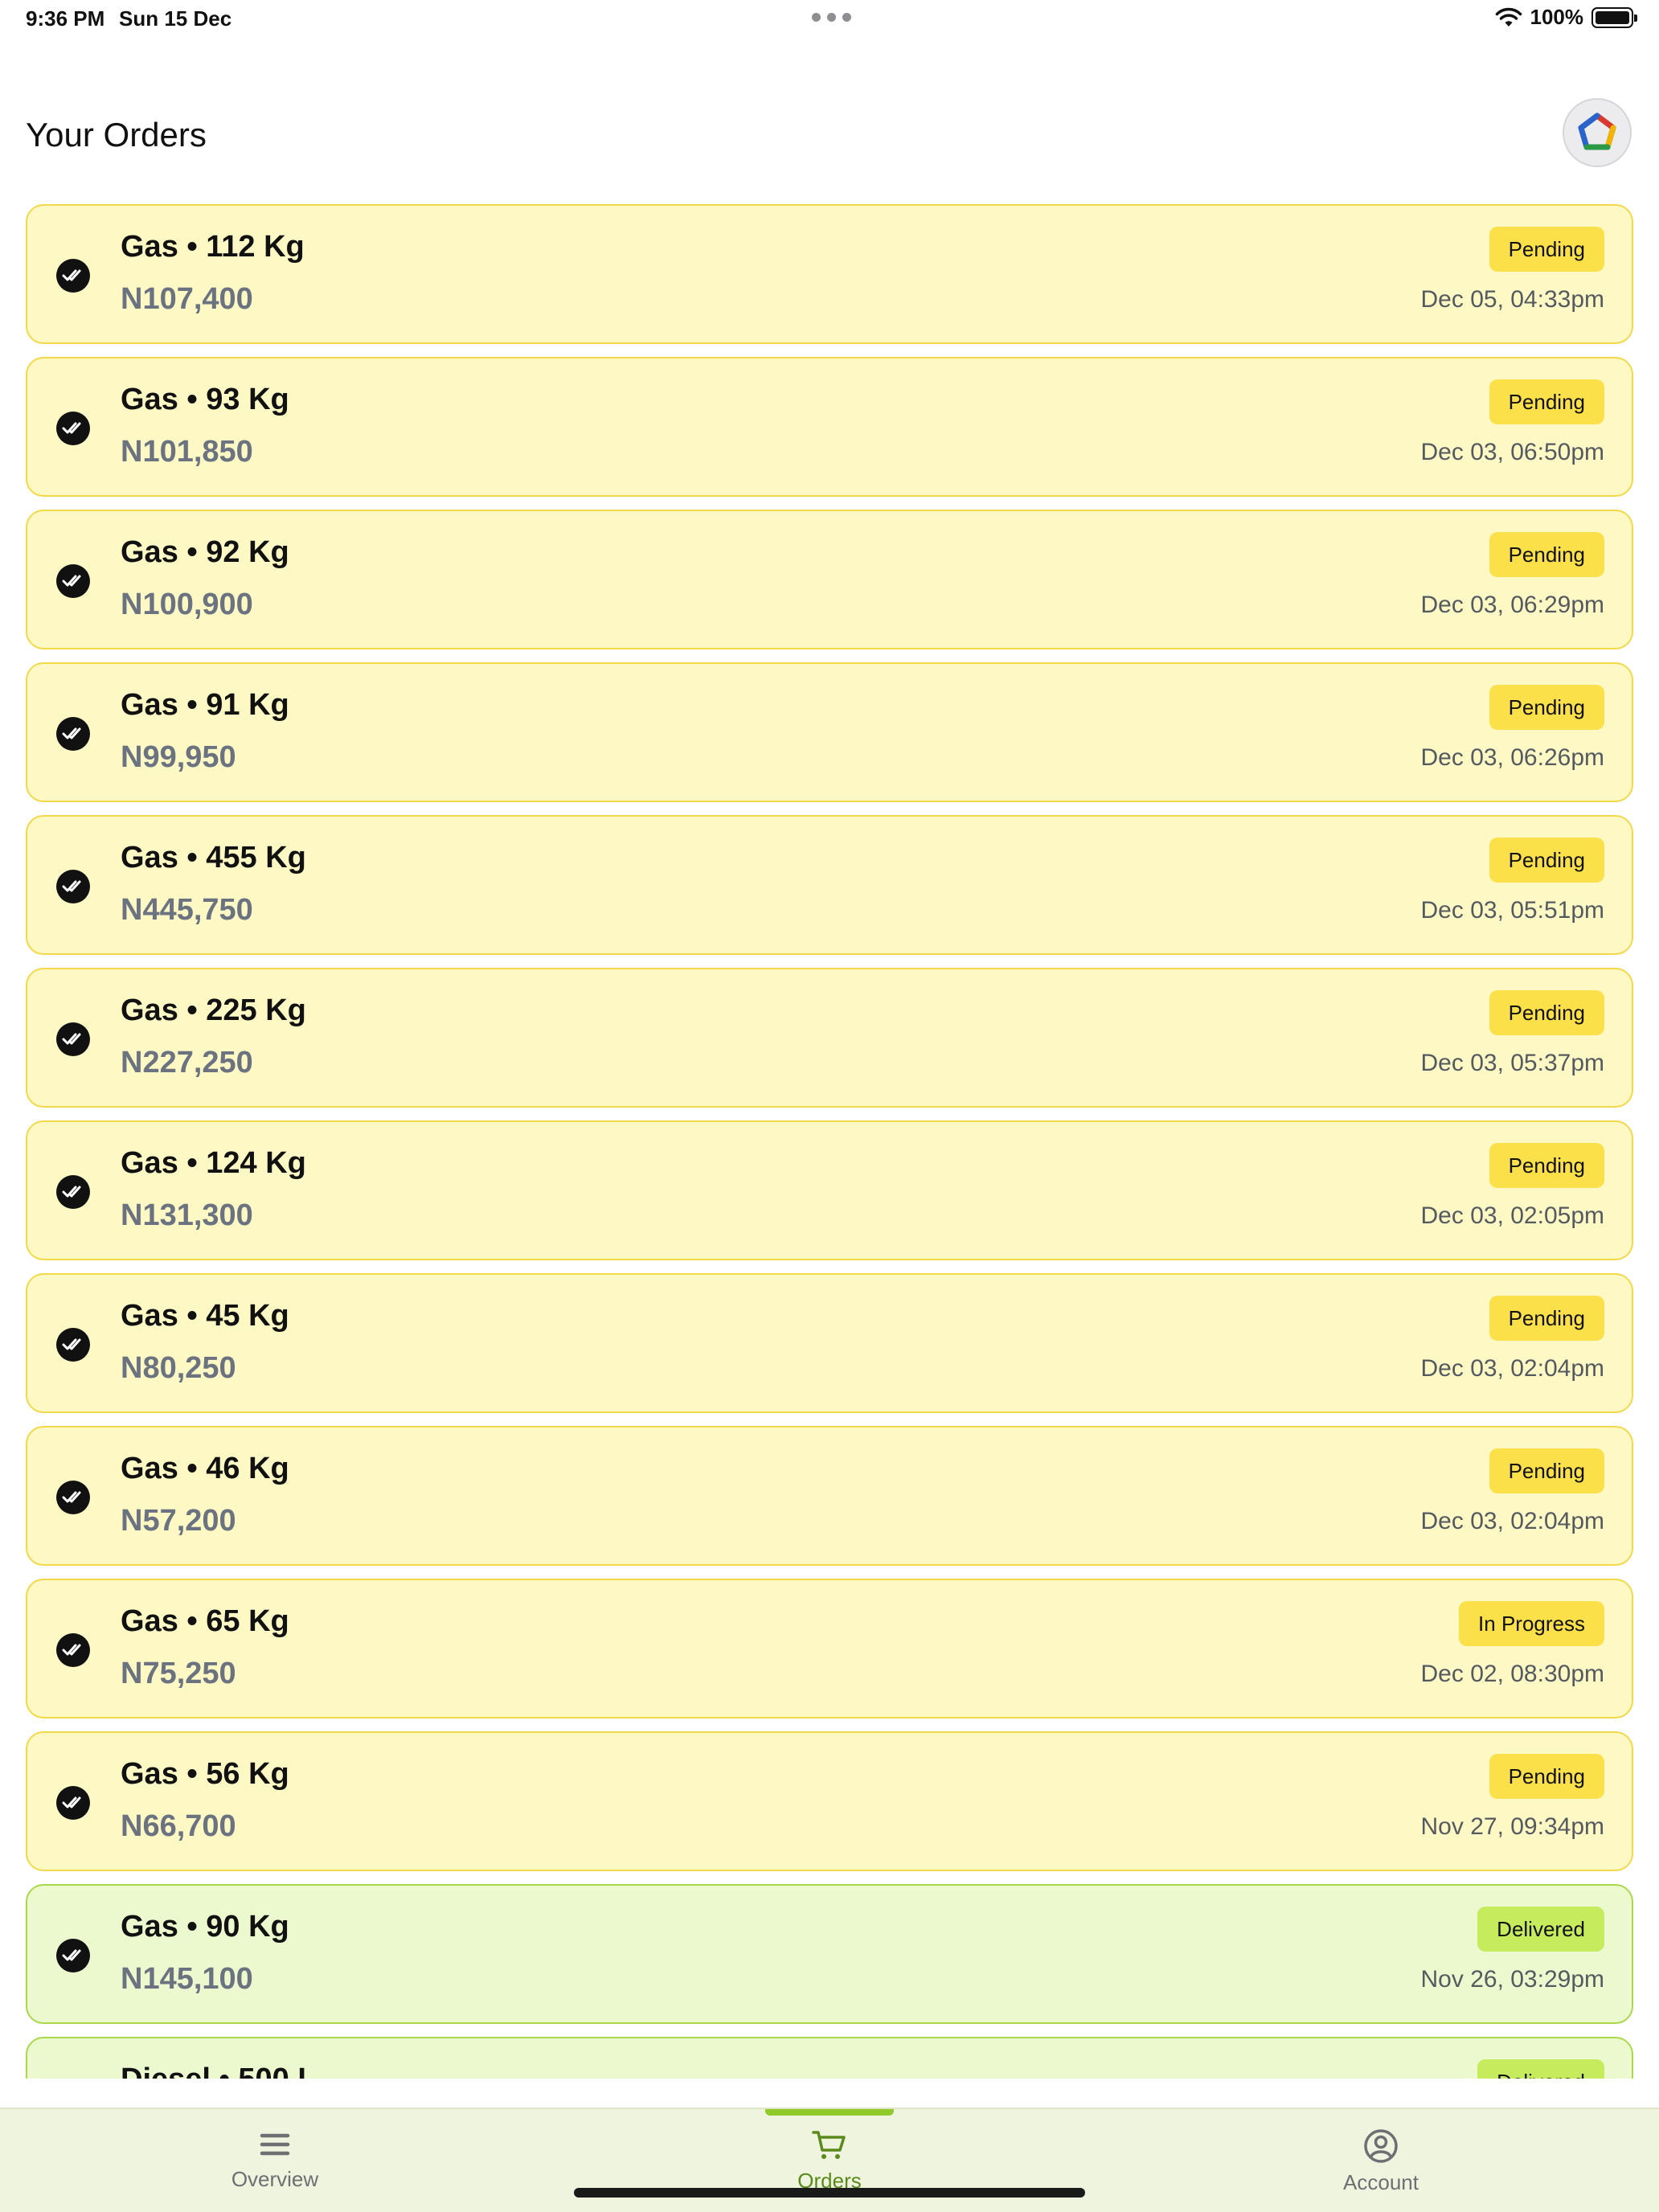  What do you see at coordinates (187, 452) in the screenshot?
I see `order-price: N101,850` at bounding box center [187, 452].